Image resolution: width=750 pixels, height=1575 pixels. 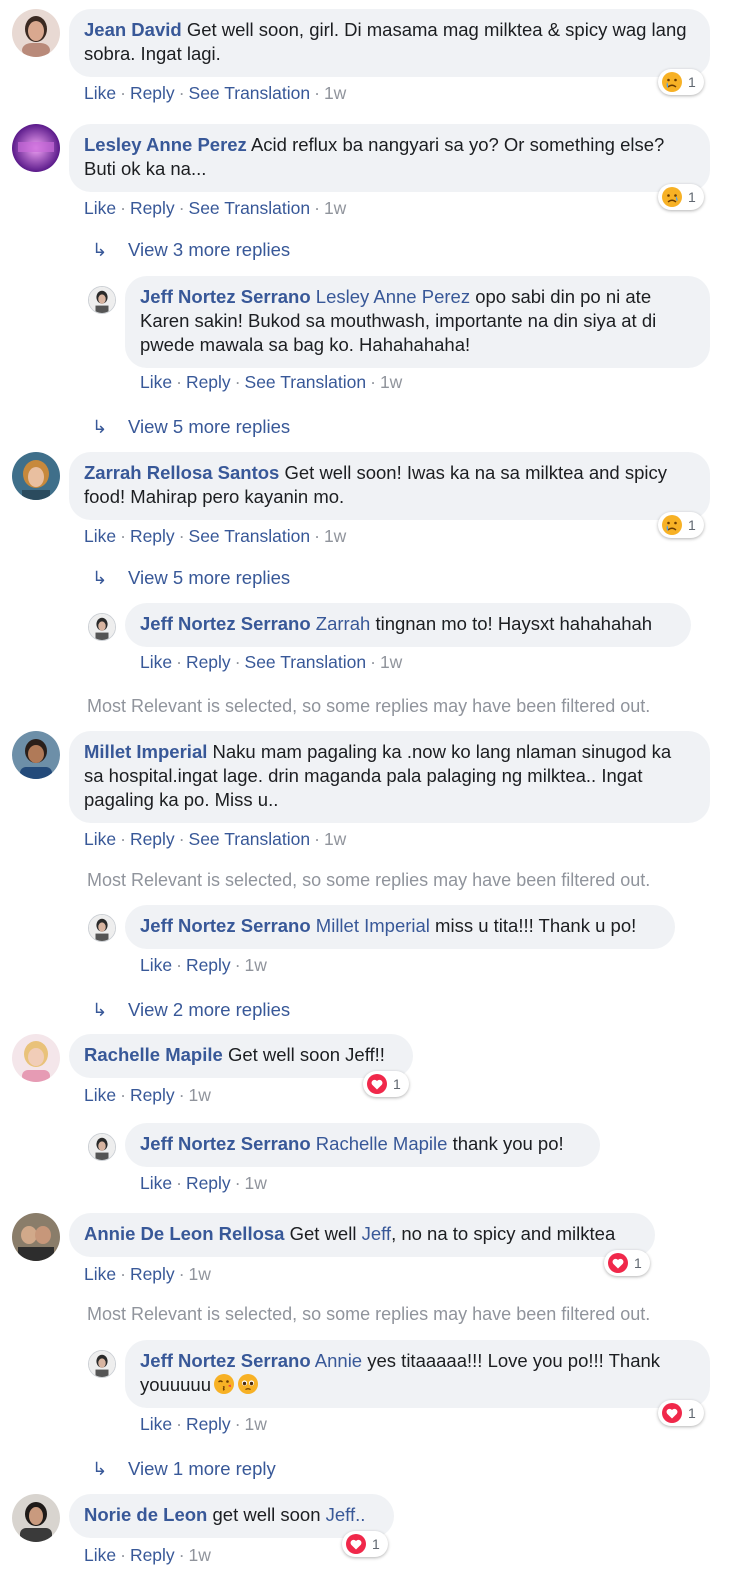 What do you see at coordinates (346, 1514) in the screenshot?
I see `mention-link: Jeff..` at bounding box center [346, 1514].